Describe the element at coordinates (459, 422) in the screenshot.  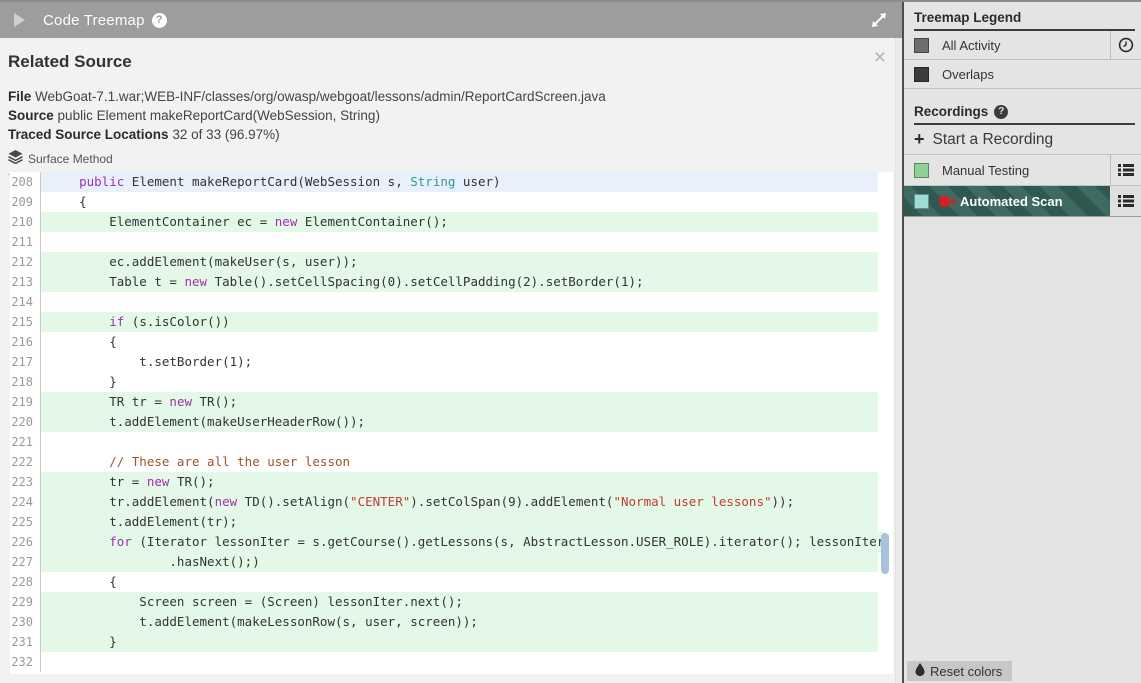
I see `line-code: t.addElement(makeUserHeaderRow());` at that location.